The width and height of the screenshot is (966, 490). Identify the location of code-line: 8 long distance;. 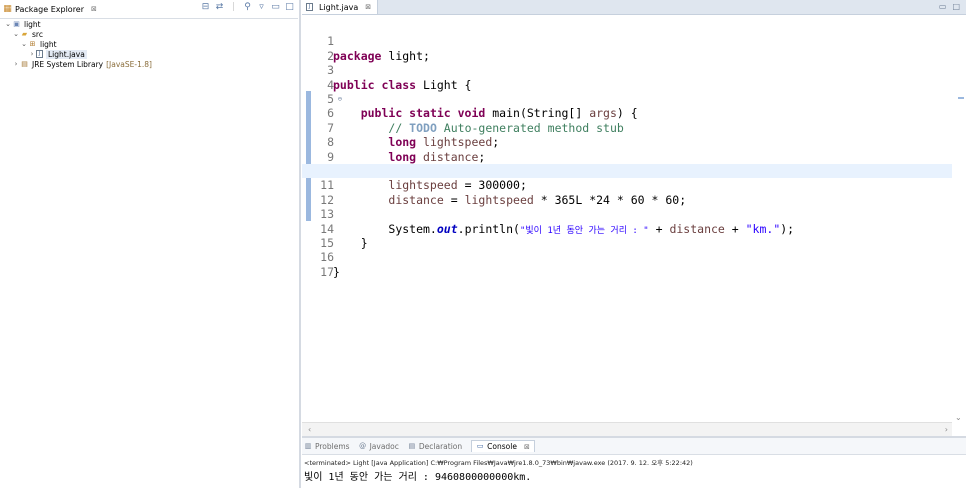
(627, 142).